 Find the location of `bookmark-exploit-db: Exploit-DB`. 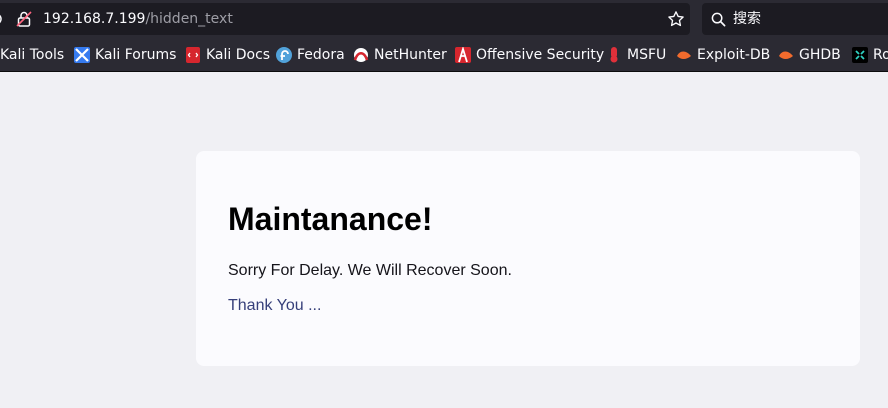

bookmark-exploit-db: Exploit-DB is located at coordinates (723, 54).